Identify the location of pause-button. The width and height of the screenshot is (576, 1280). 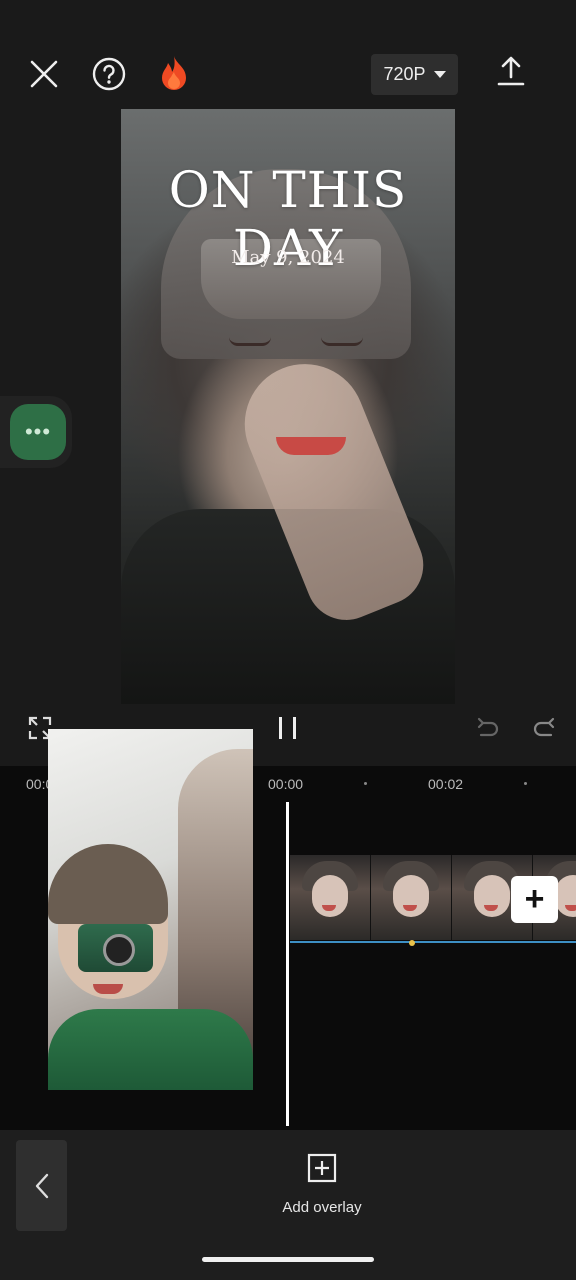
(288, 728).